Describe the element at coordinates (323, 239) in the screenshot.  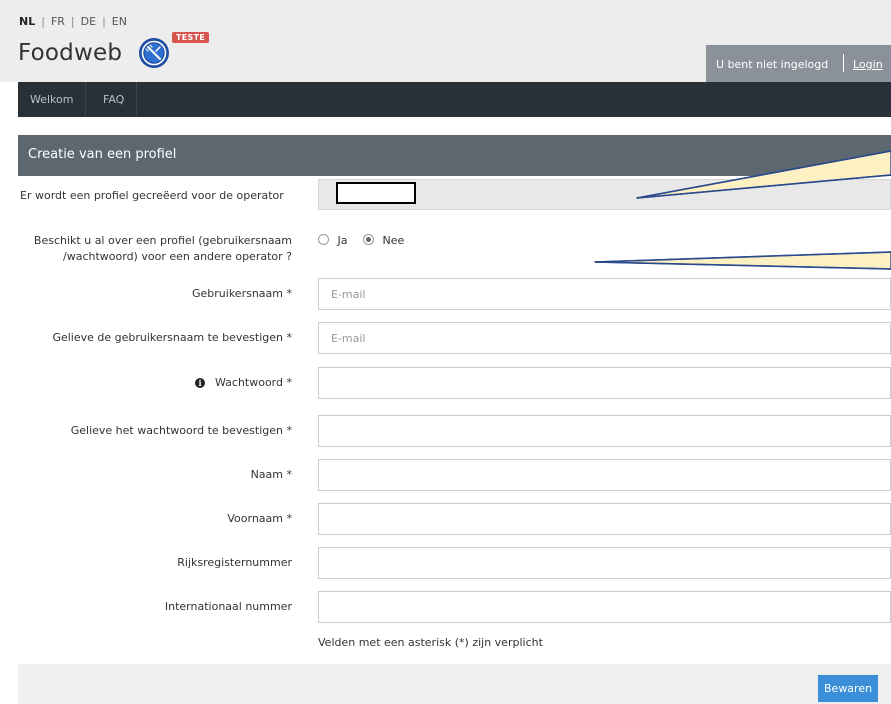
I see `radio-ja` at that location.